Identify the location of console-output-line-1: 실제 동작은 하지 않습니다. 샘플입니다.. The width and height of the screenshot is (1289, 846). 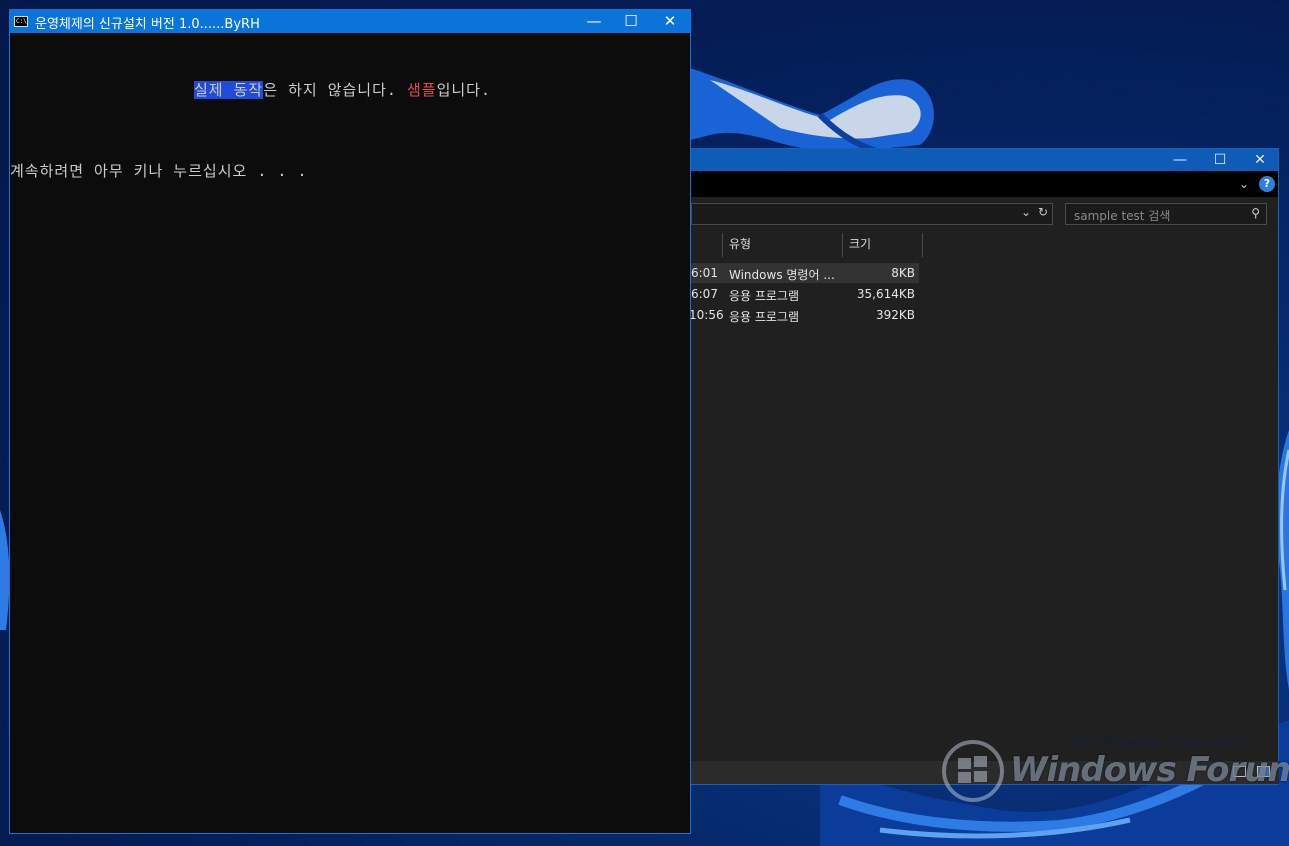
(342, 89).